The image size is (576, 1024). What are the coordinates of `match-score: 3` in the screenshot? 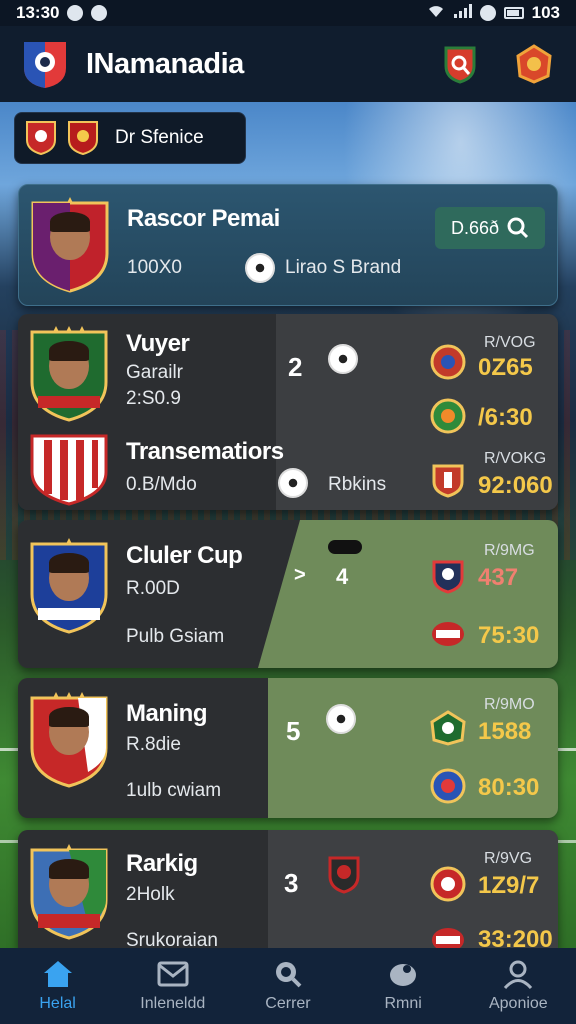 It's located at (291, 883).